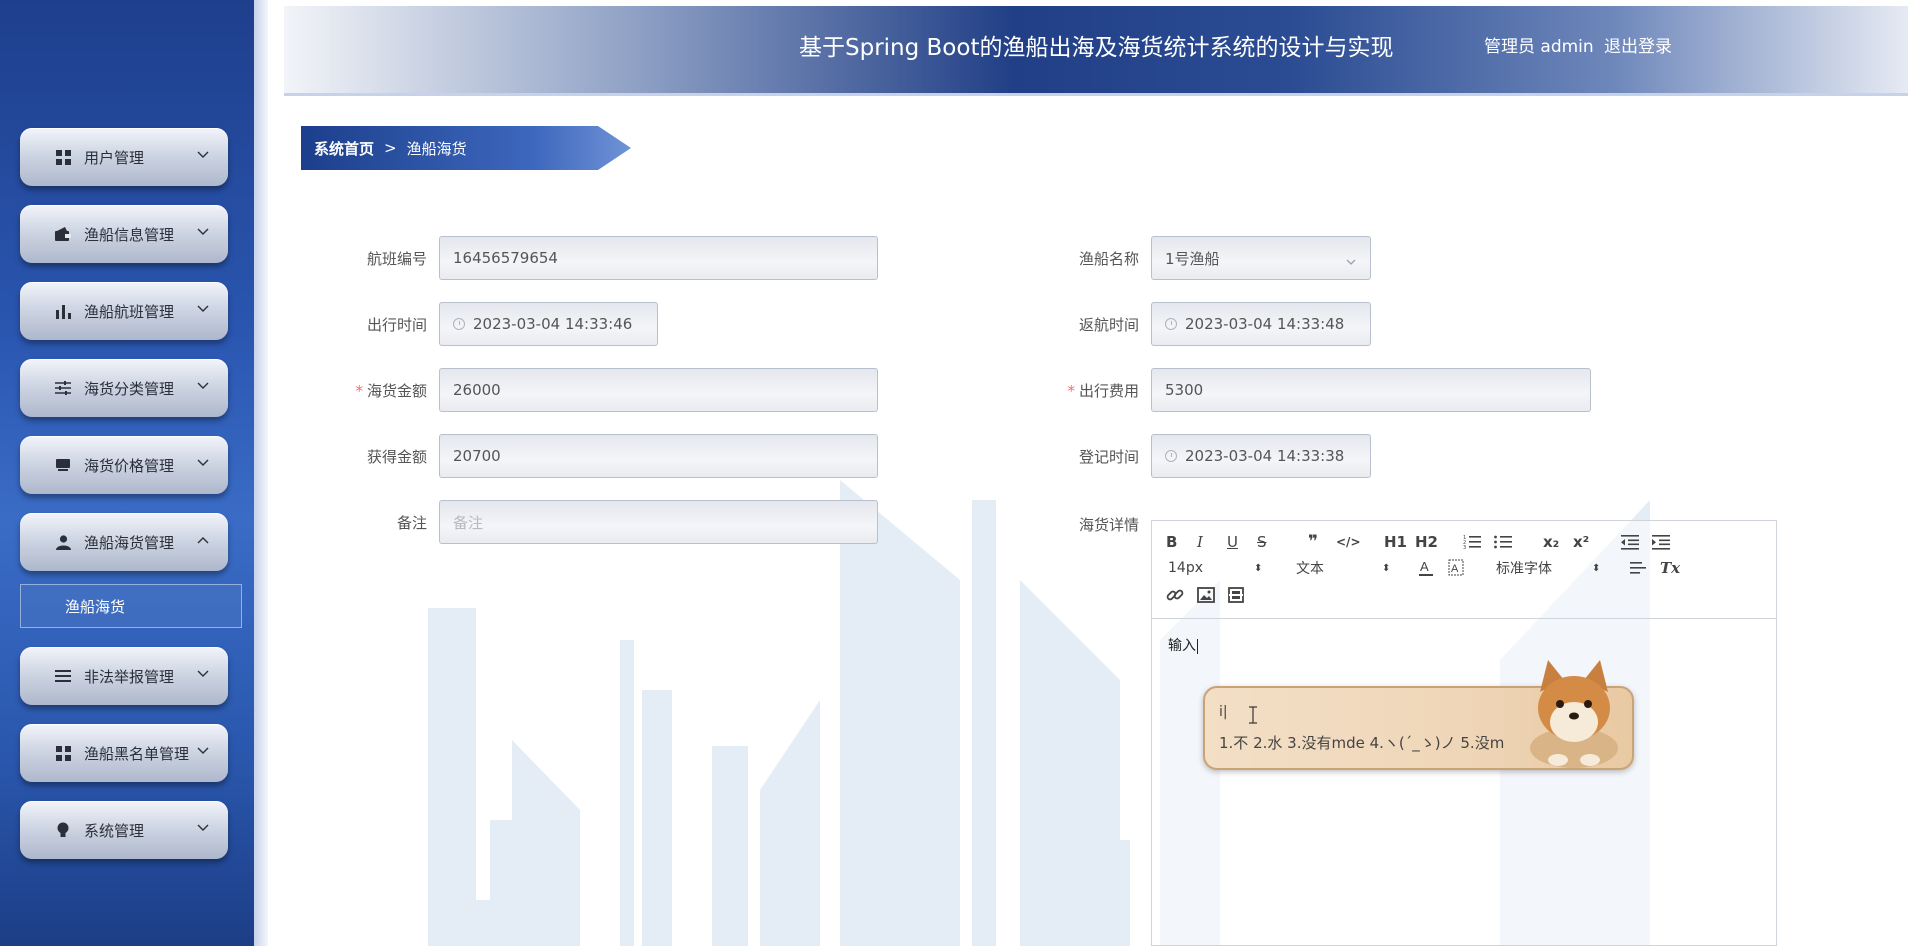 Image resolution: width=1908 pixels, height=946 pixels. What do you see at coordinates (114, 157) in the screenshot?
I see `sidebar-item-label: 用户管理` at bounding box center [114, 157].